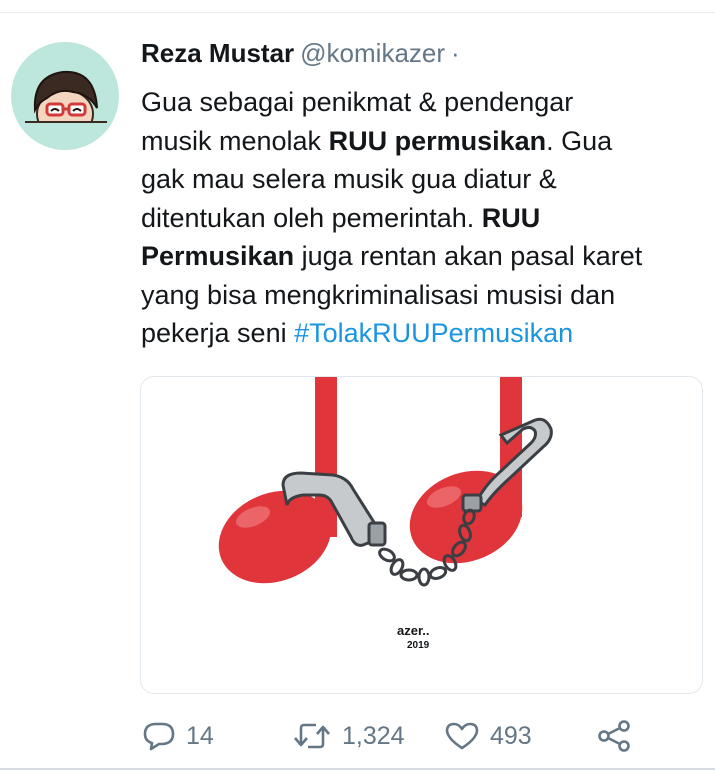 Image resolution: width=715 pixels, height=771 pixels. I want to click on tweet-text-span: ditentukan oleh pemerintah., so click(311, 217).